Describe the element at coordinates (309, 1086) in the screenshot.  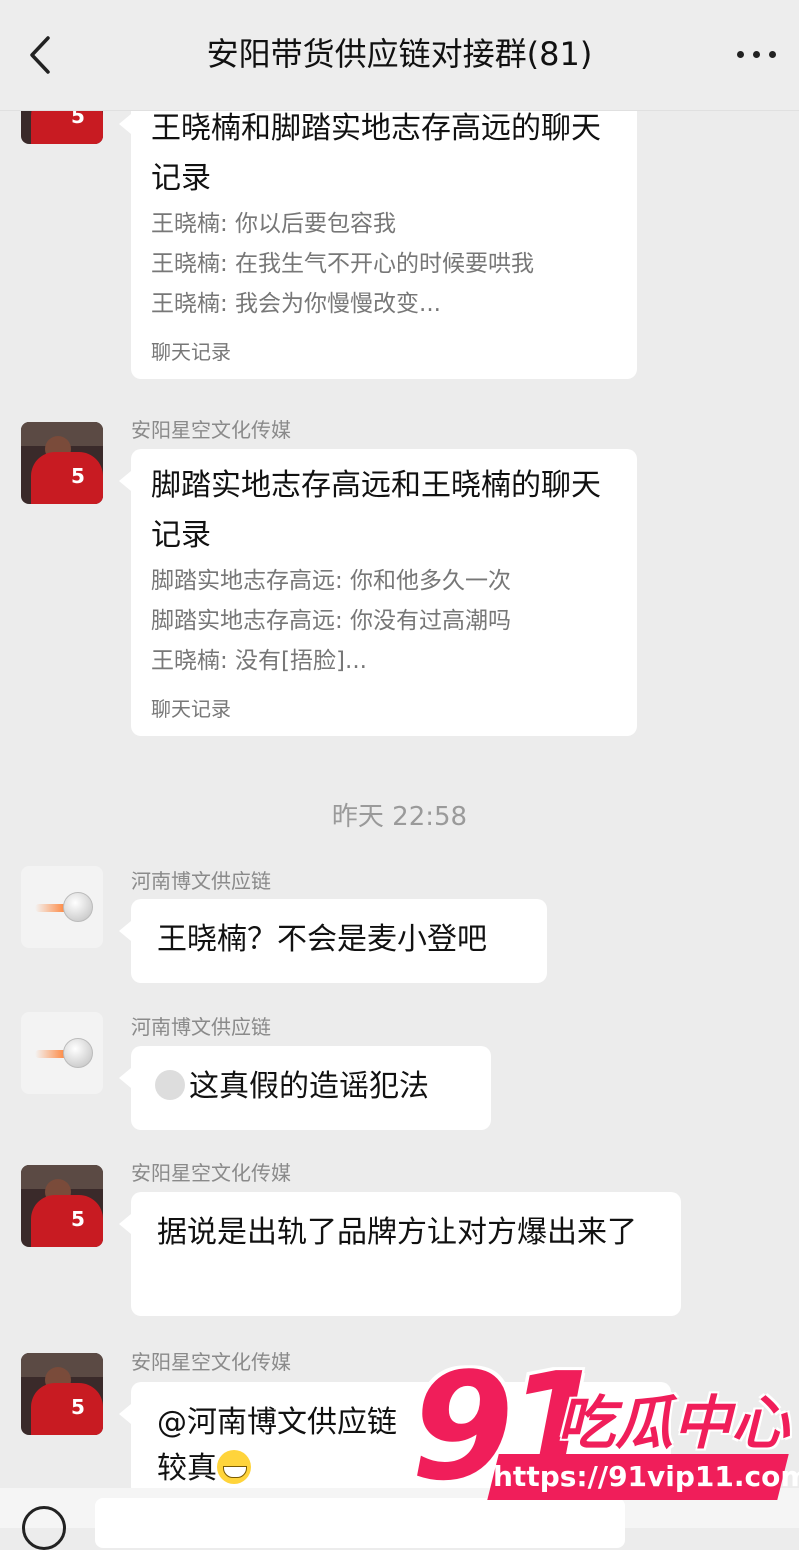
I see `message-text: 这真假的造谣犯法` at that location.